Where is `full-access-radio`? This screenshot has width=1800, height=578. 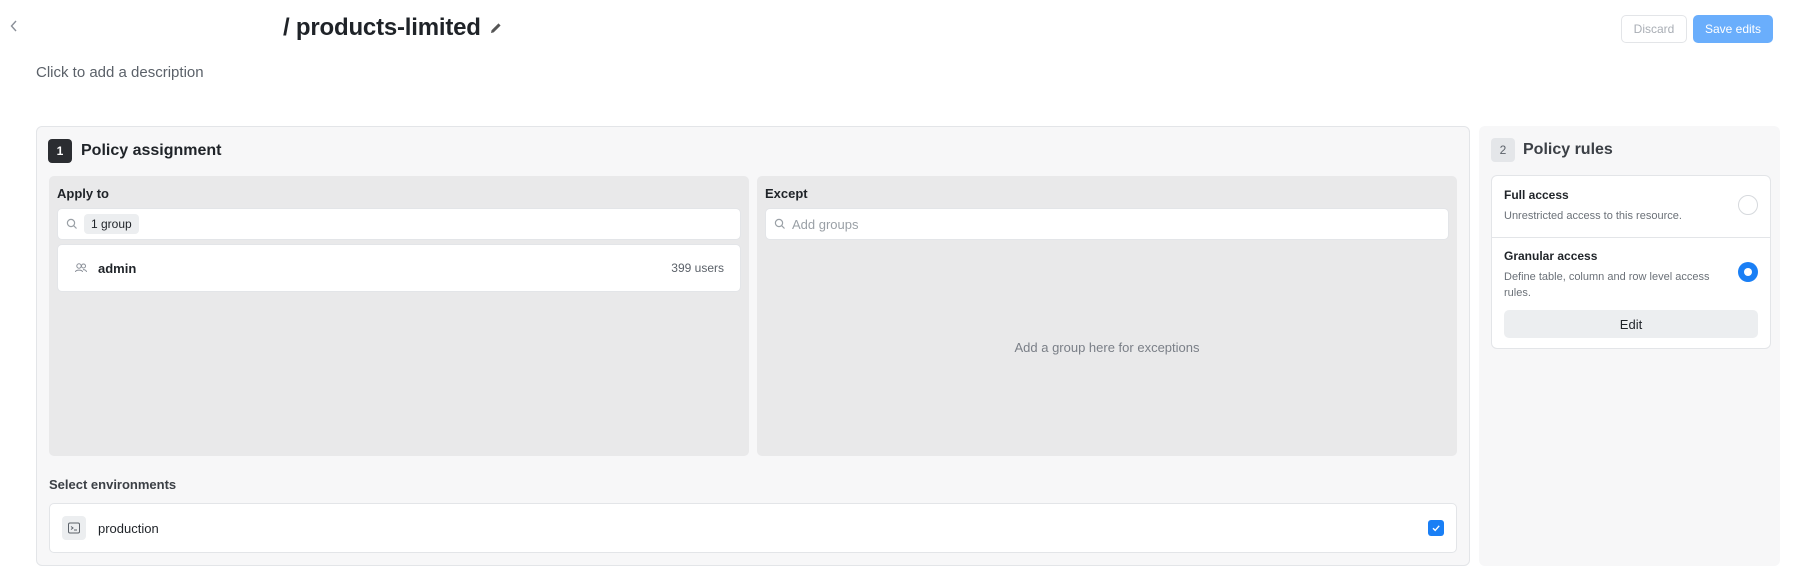
full-access-radio is located at coordinates (1748, 205).